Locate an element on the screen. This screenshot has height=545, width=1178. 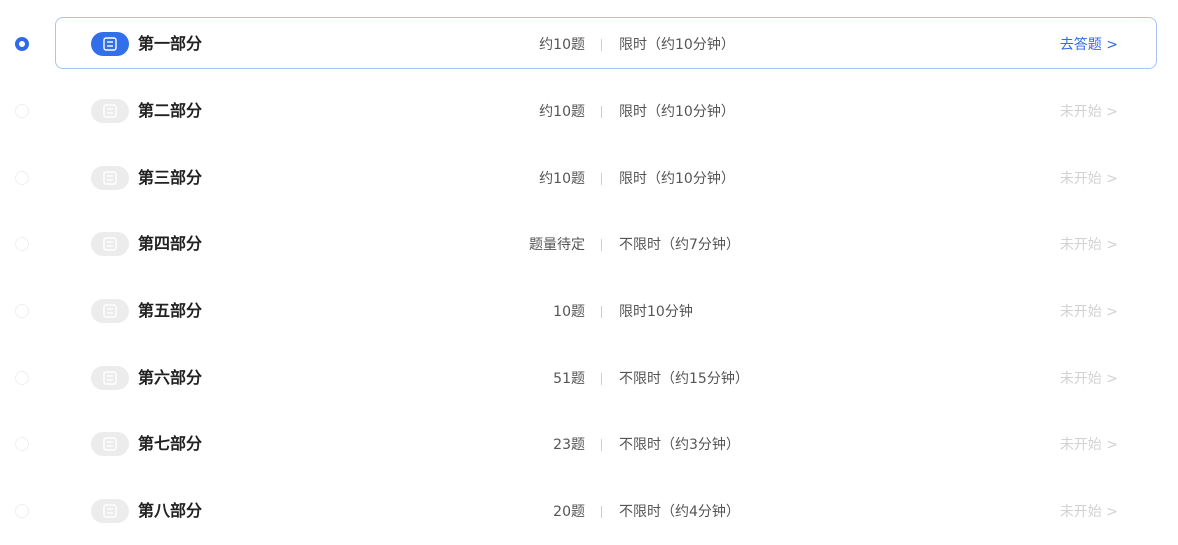
section-row: 第五部分 10题 限时10分钟 未开始 > is located at coordinates (589, 310).